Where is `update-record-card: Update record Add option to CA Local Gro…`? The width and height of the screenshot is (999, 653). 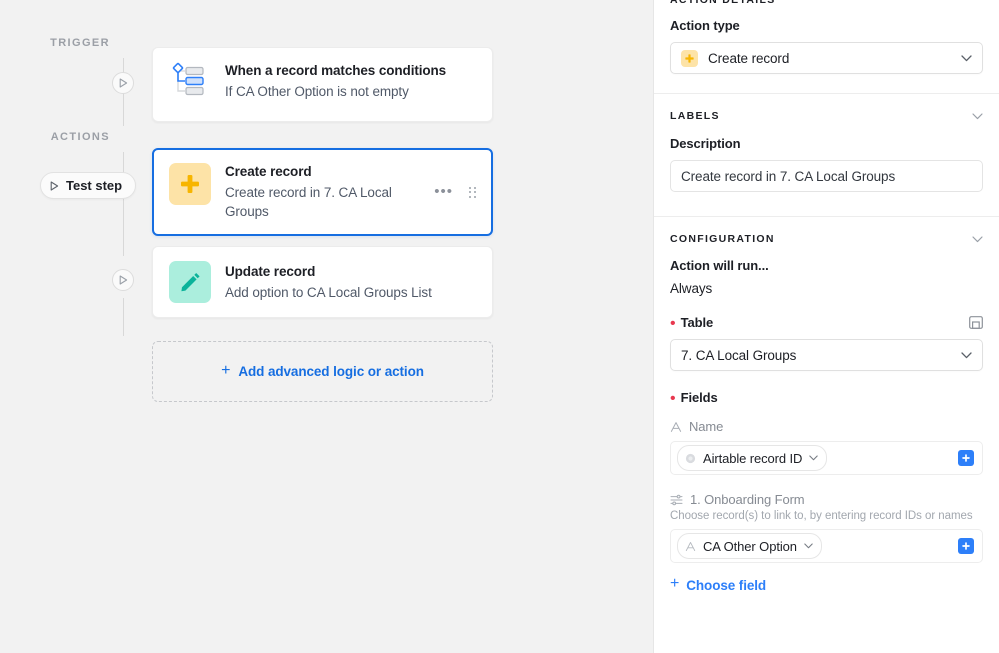 update-record-card: Update record Add option to CA Local Gro… is located at coordinates (322, 282).